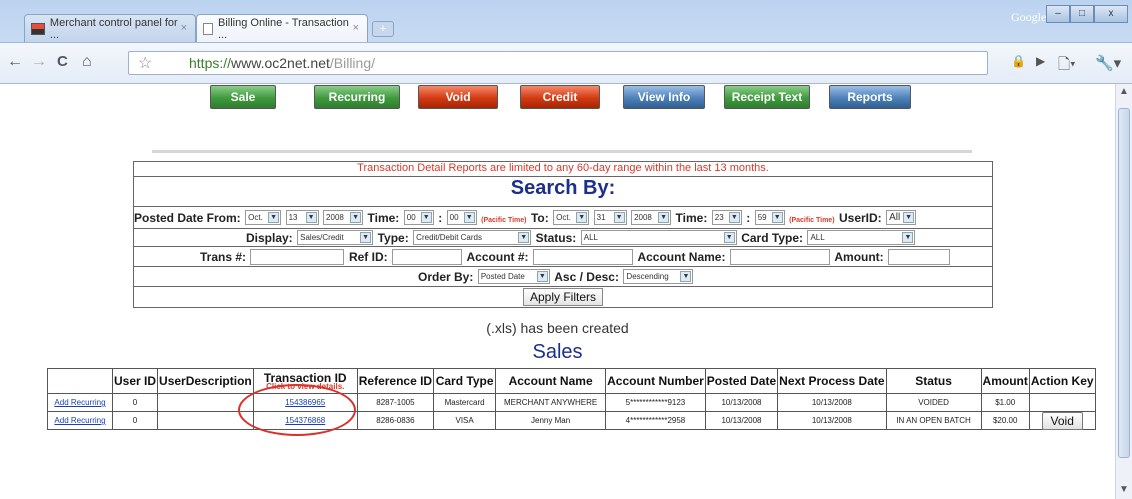  What do you see at coordinates (87, 62) in the screenshot?
I see `home-icon: ⌂` at bounding box center [87, 62].